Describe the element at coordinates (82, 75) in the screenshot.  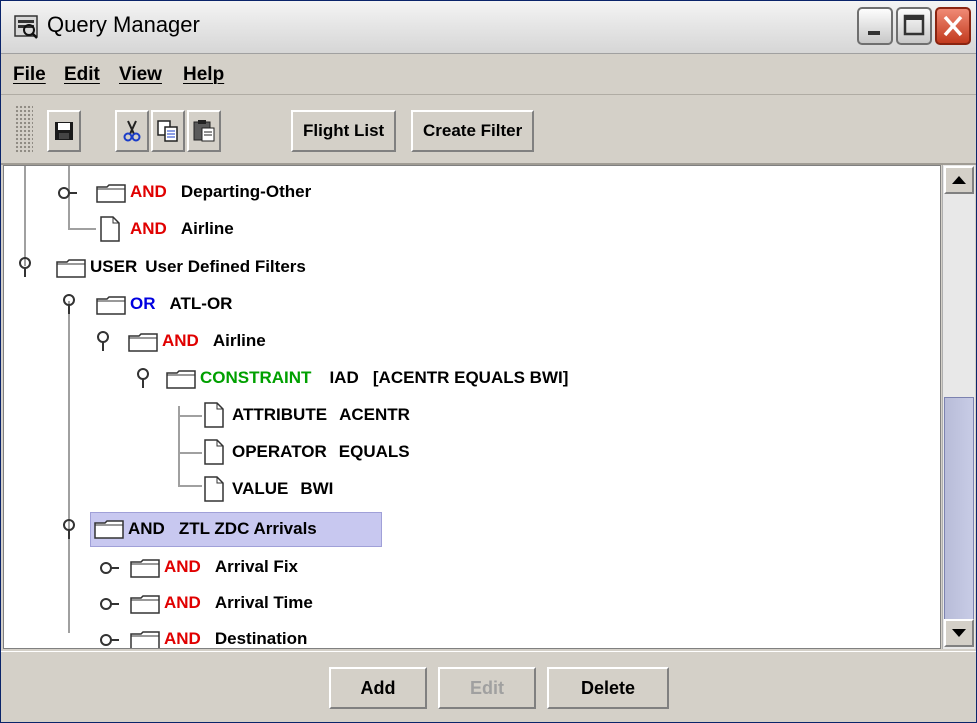
I see `menu-edit: Edit` at that location.